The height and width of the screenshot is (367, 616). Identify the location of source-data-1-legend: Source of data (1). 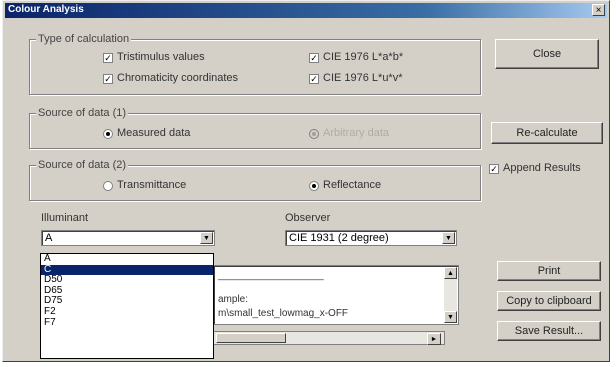
(82, 113).